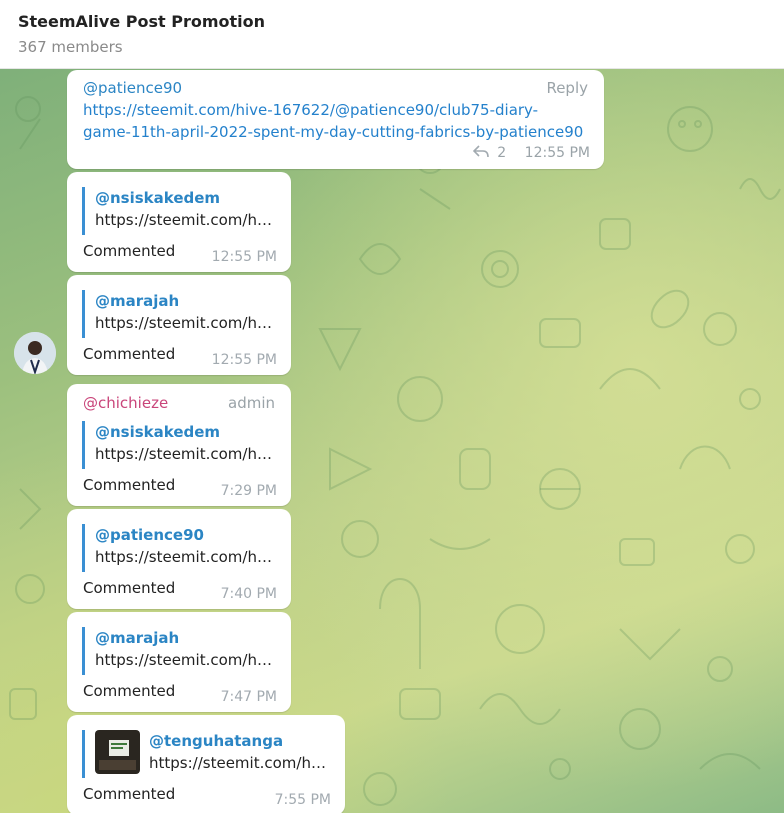 The height and width of the screenshot is (813, 784). Describe the element at coordinates (35, 353) in the screenshot. I see `user-avatar` at that location.